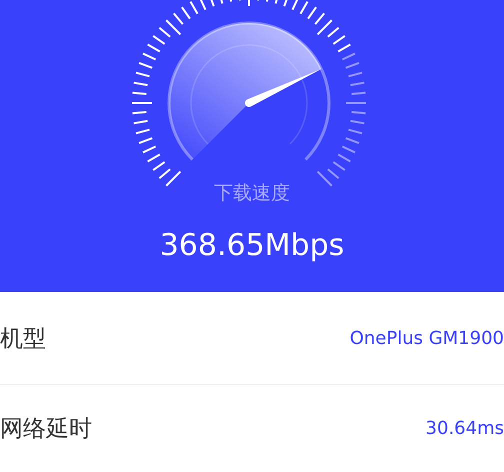 The image size is (504, 472). Describe the element at coordinates (252, 193) in the screenshot. I see `gauge-label: 下载速度` at that location.